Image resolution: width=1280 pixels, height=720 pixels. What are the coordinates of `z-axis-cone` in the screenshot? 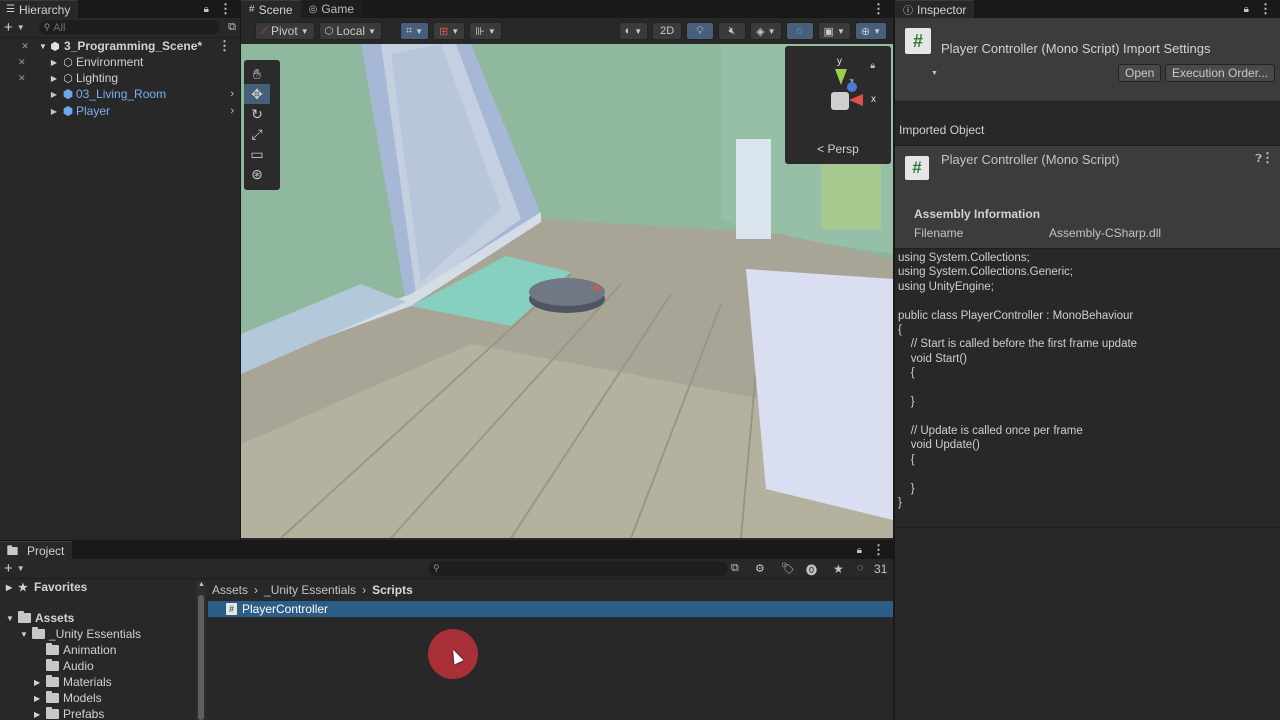 It's located at (852, 87).